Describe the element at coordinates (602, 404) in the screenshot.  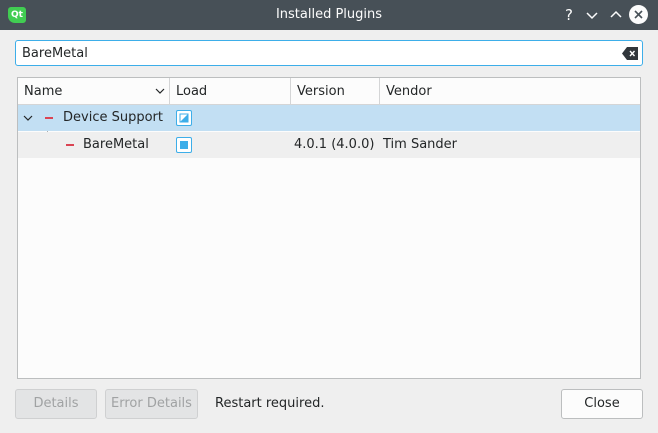
I see `close-button: Close` at that location.